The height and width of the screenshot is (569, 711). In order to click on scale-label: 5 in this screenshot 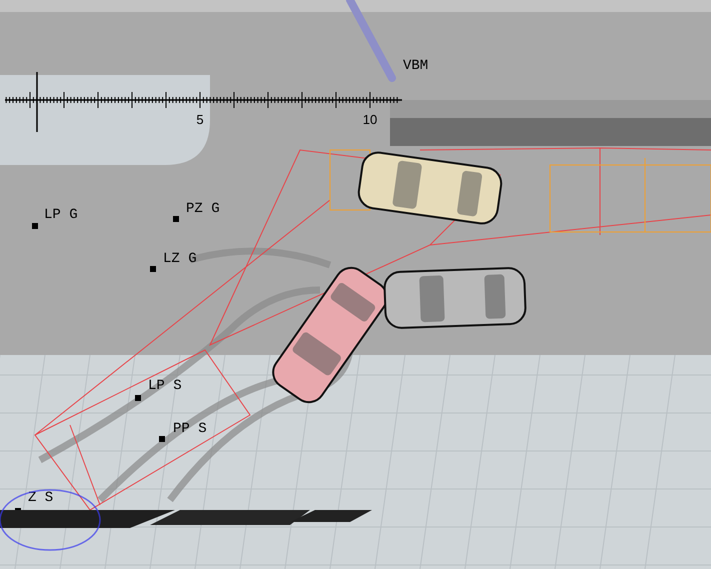, I will do `click(200, 119)`.